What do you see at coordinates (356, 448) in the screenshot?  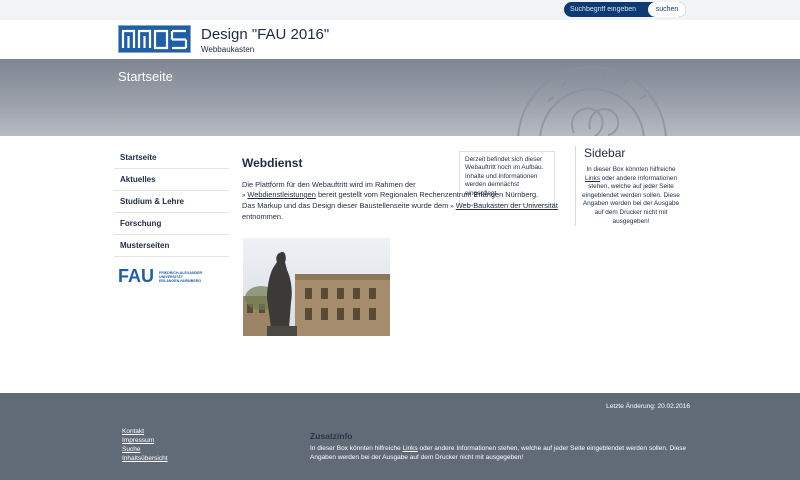 I see `extra-info-pre: In dieser Box könnten hilfreiche` at bounding box center [356, 448].